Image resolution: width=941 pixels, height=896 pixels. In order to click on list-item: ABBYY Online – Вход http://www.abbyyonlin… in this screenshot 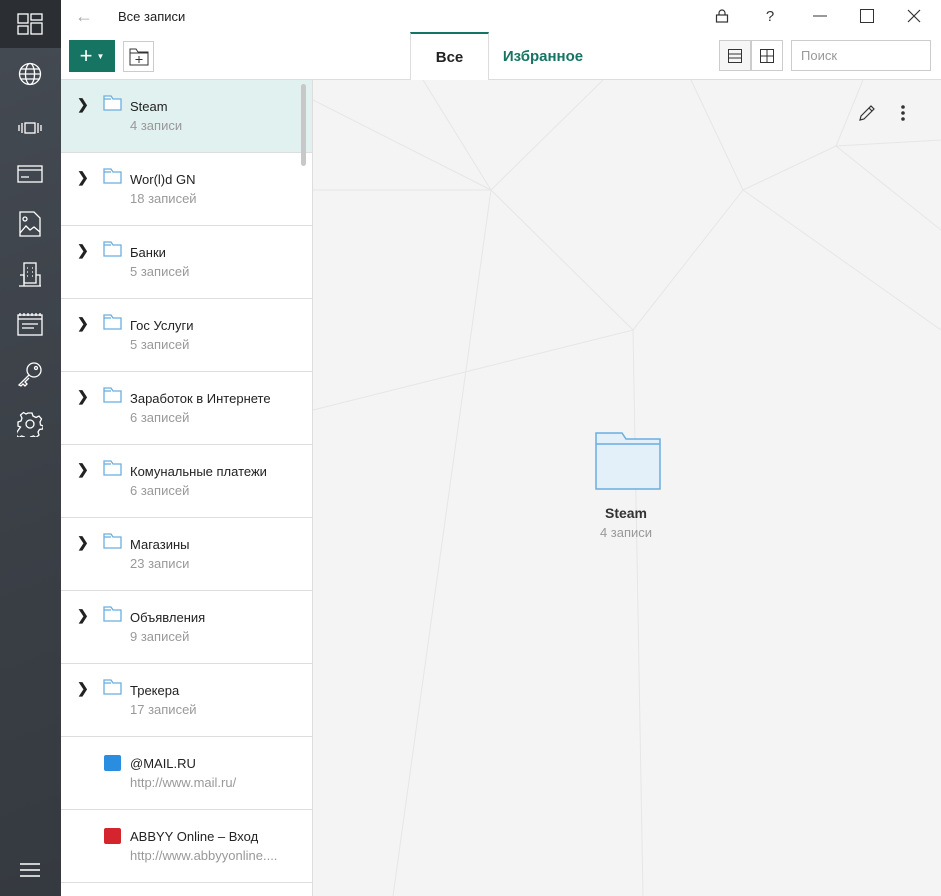, I will do `click(186, 846)`.